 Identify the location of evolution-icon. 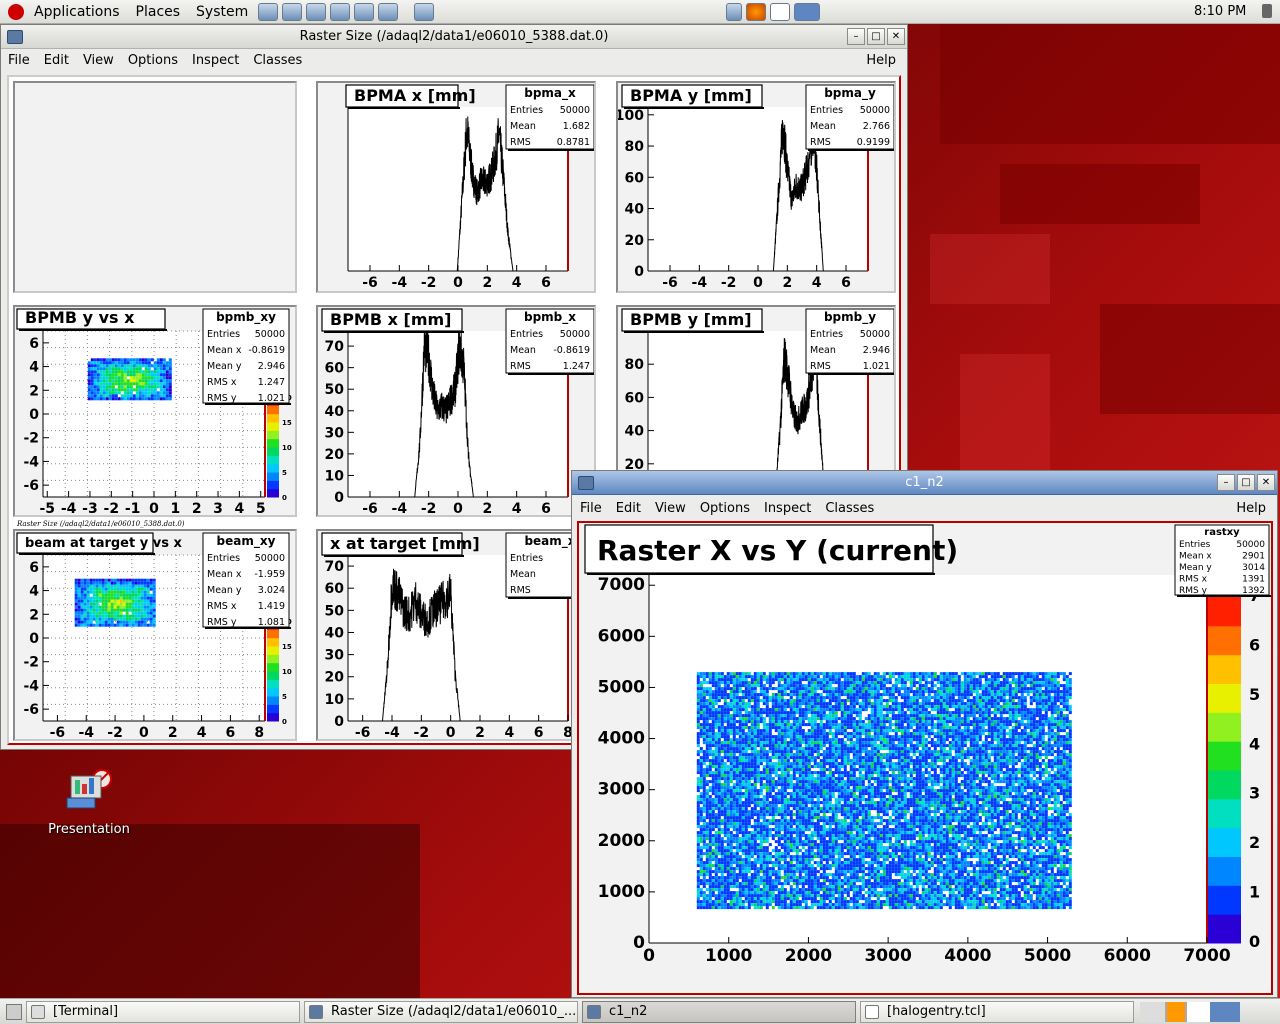
(780, 11).